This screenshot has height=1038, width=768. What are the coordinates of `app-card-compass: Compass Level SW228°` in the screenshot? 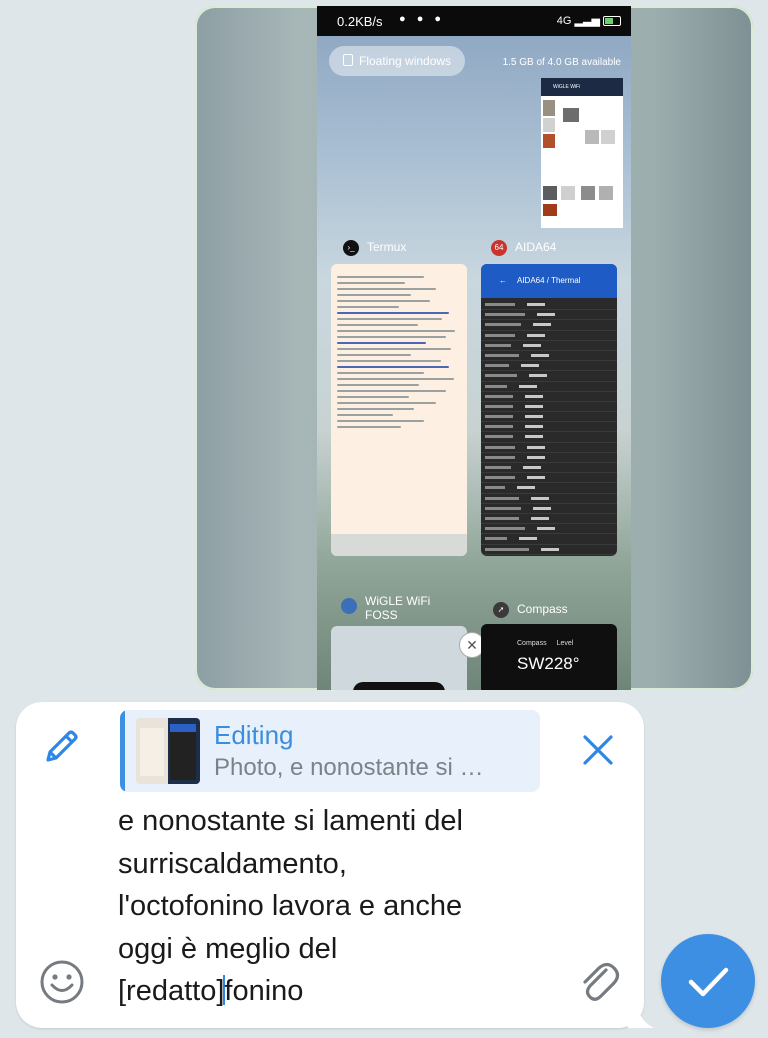 It's located at (549, 657).